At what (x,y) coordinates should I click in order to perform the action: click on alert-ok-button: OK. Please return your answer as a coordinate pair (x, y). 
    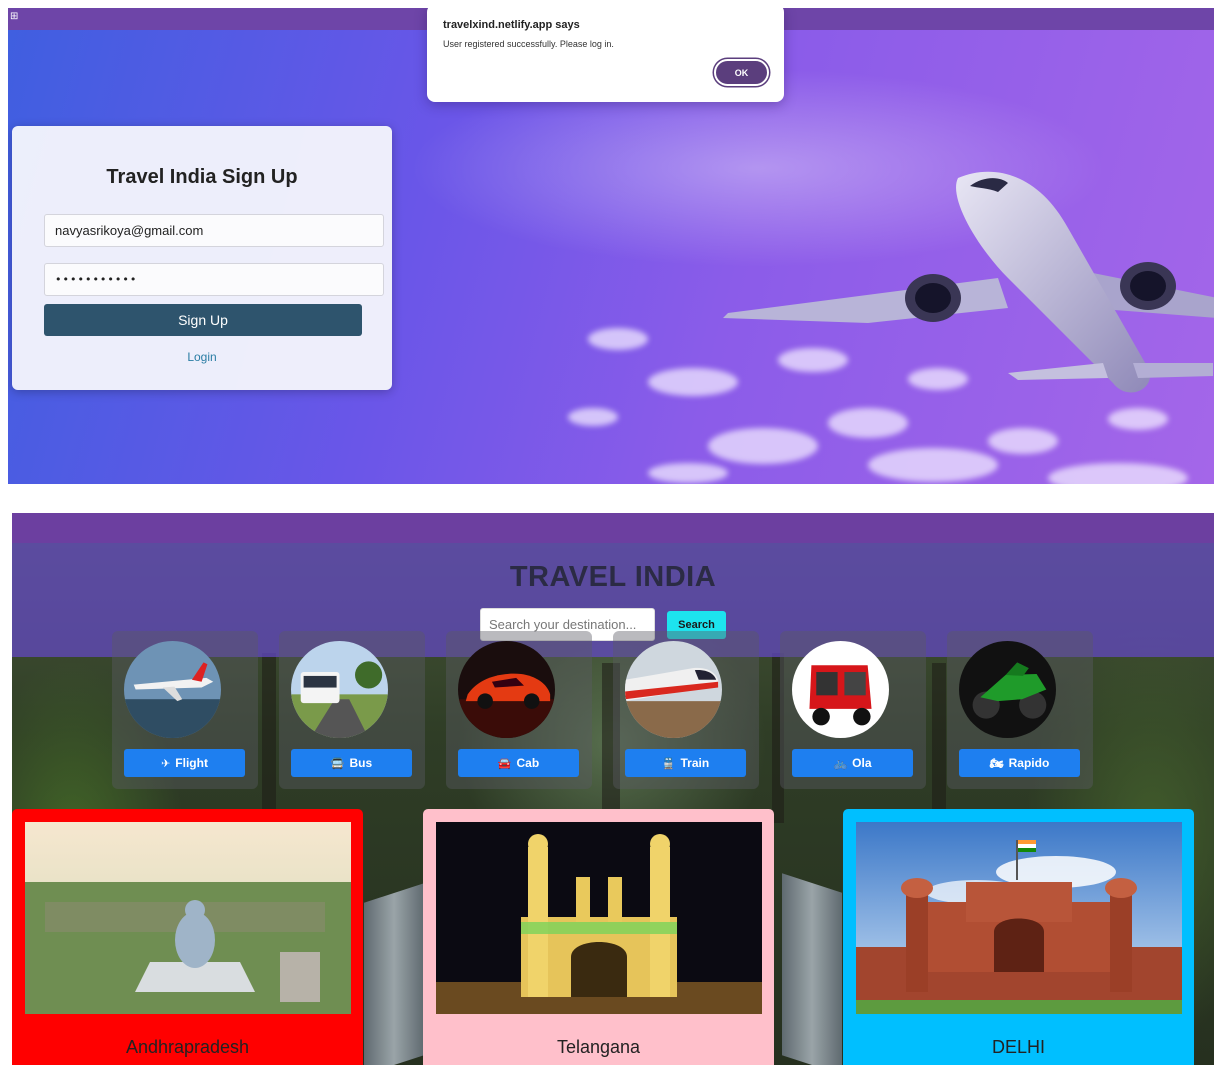
    Looking at the image, I should click on (741, 72).